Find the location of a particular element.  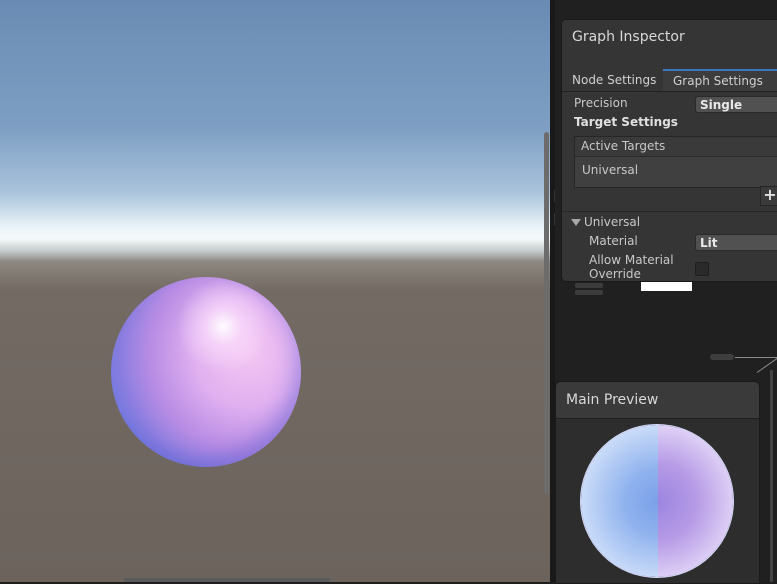

active-targets-header: Active Targets is located at coordinates (676, 147).